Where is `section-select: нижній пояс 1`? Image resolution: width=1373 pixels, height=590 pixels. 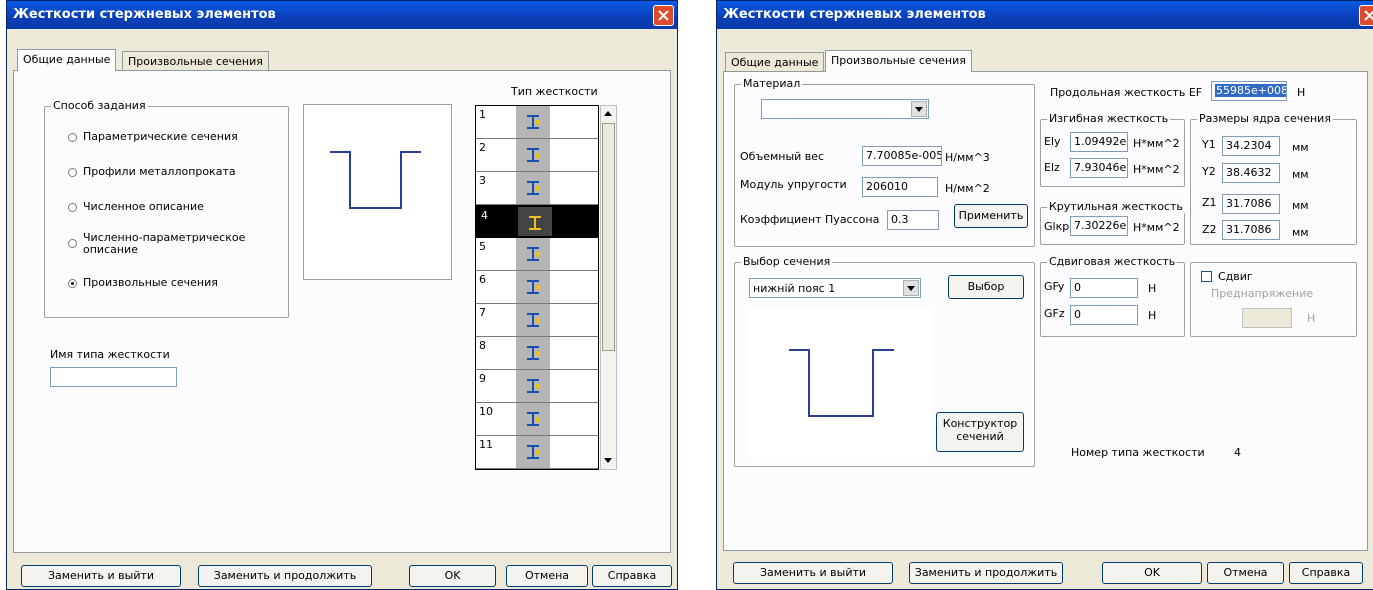 section-select: нижній пояс 1 is located at coordinates (835, 288).